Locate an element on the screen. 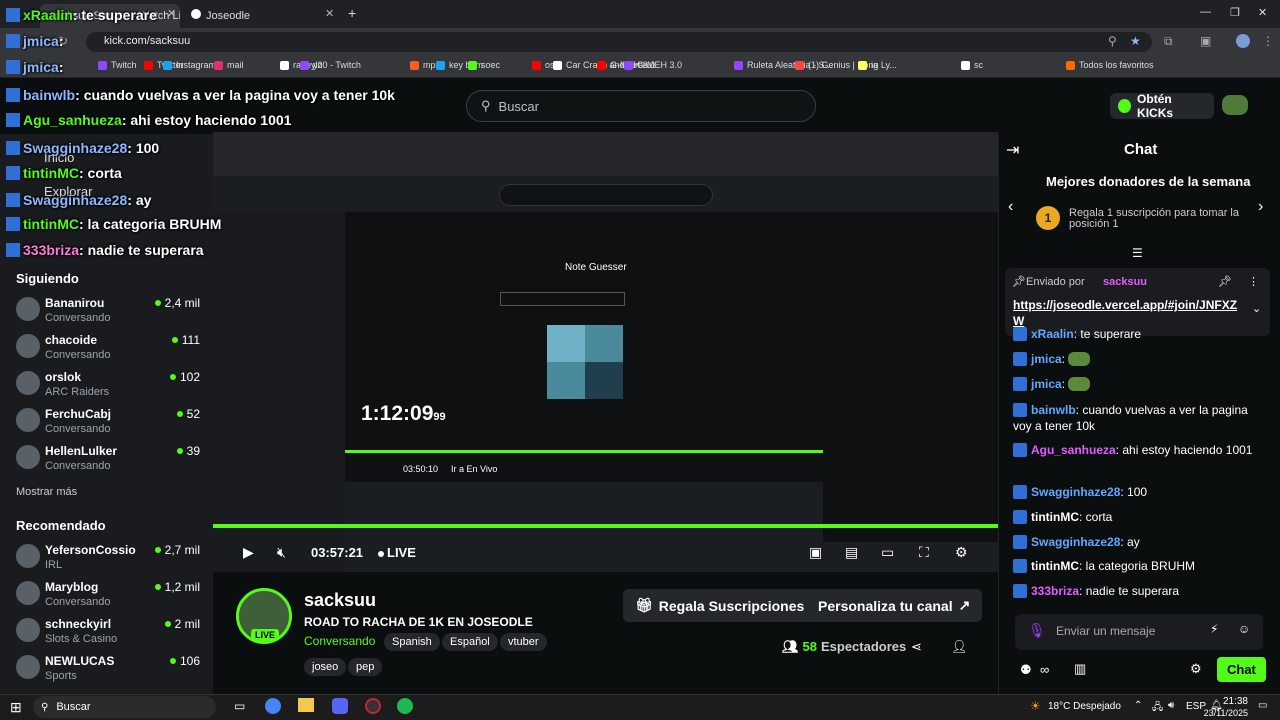  tag-spanish: Spanish is located at coordinates (412, 642).